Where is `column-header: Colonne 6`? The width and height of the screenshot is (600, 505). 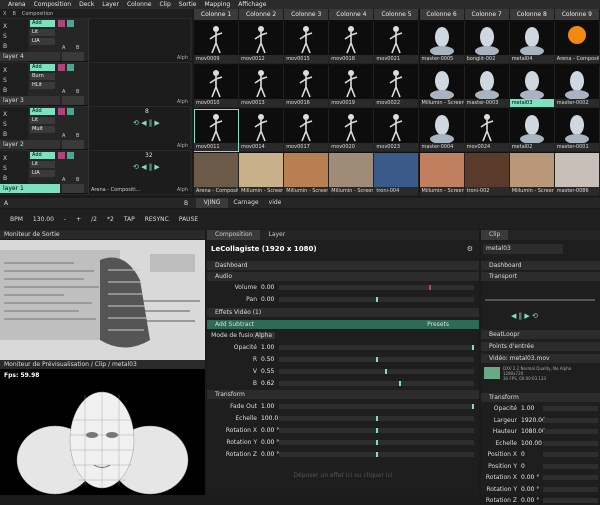
column-header: Colonne 6 is located at coordinates (442, 14).